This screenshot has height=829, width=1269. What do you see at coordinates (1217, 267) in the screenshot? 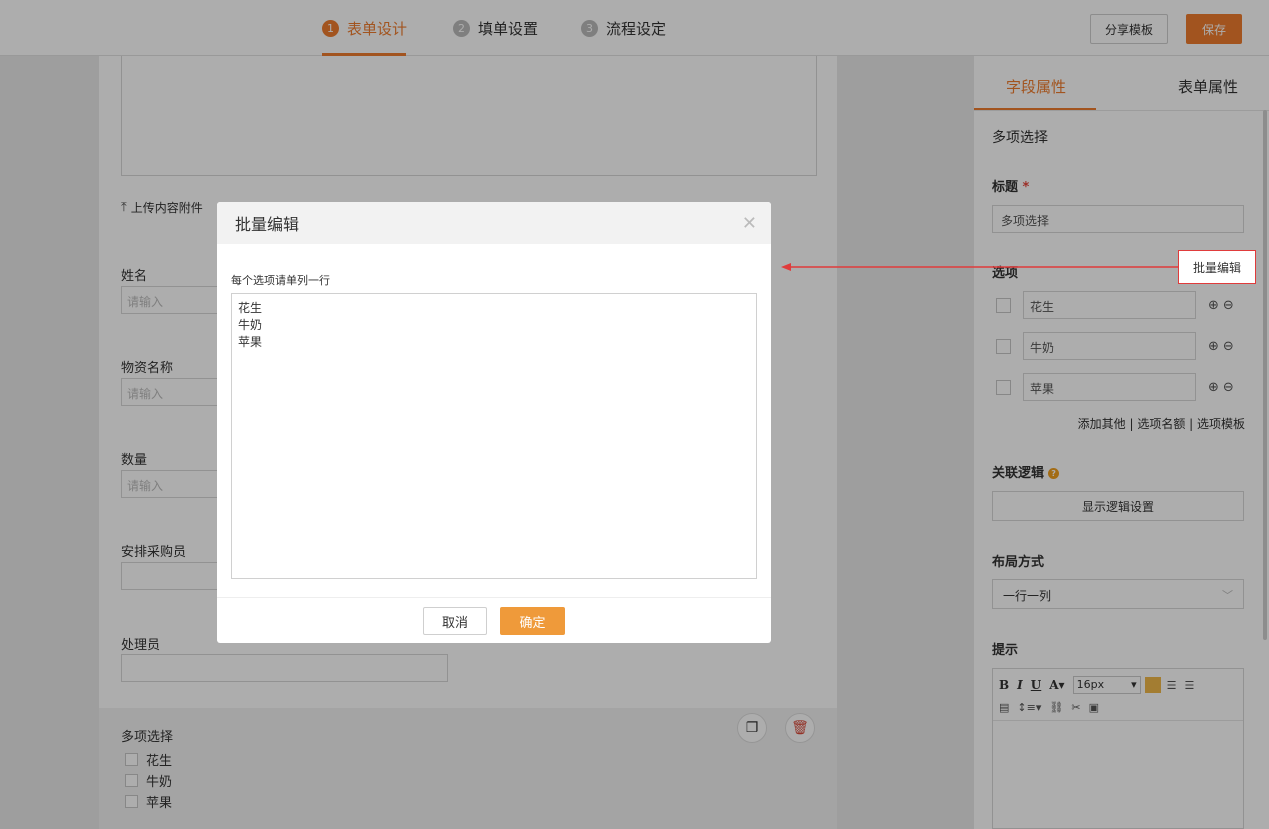
I see `batch-edit-link: 批量编辑` at bounding box center [1217, 267].